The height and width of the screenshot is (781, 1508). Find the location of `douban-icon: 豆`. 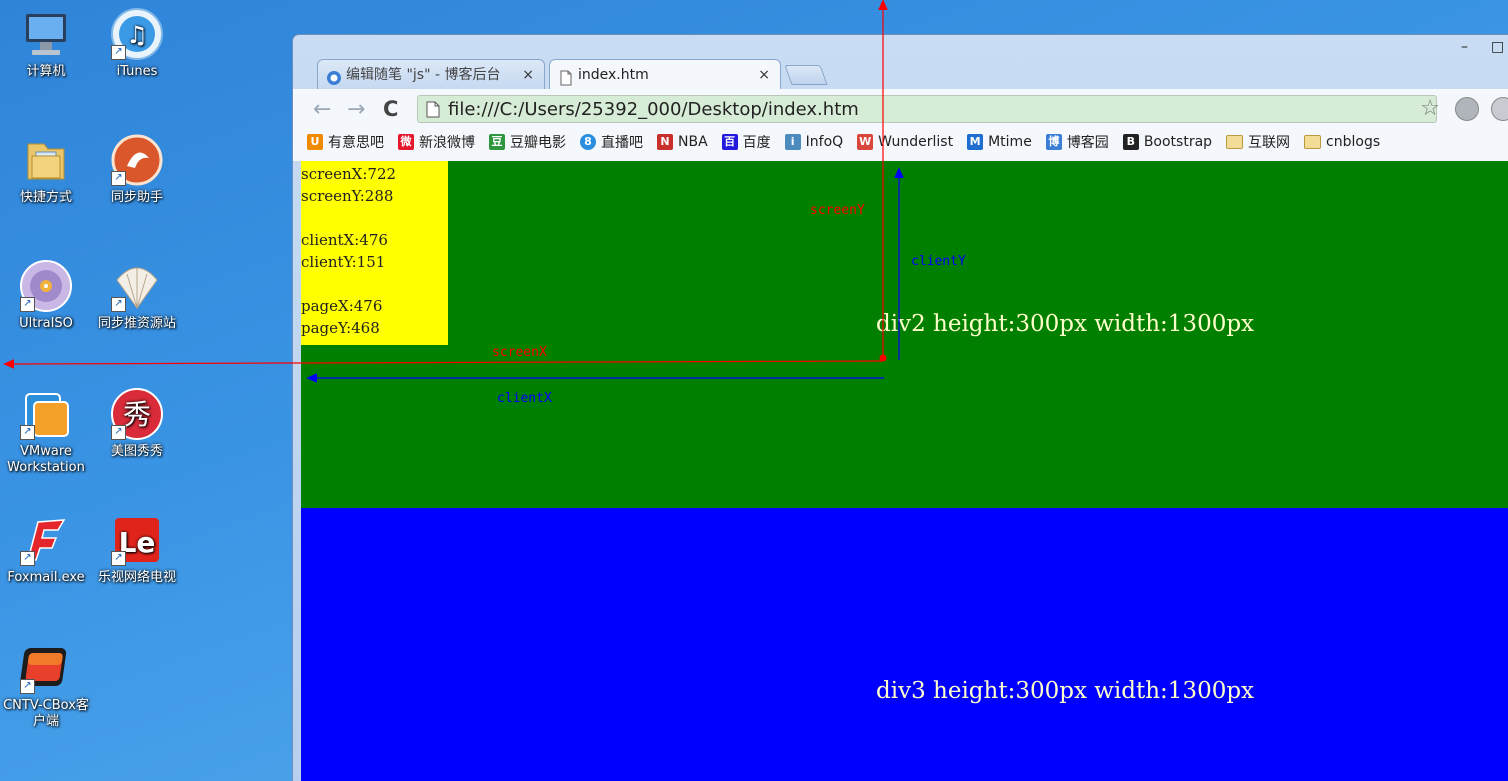

douban-icon: 豆 is located at coordinates (497, 142).